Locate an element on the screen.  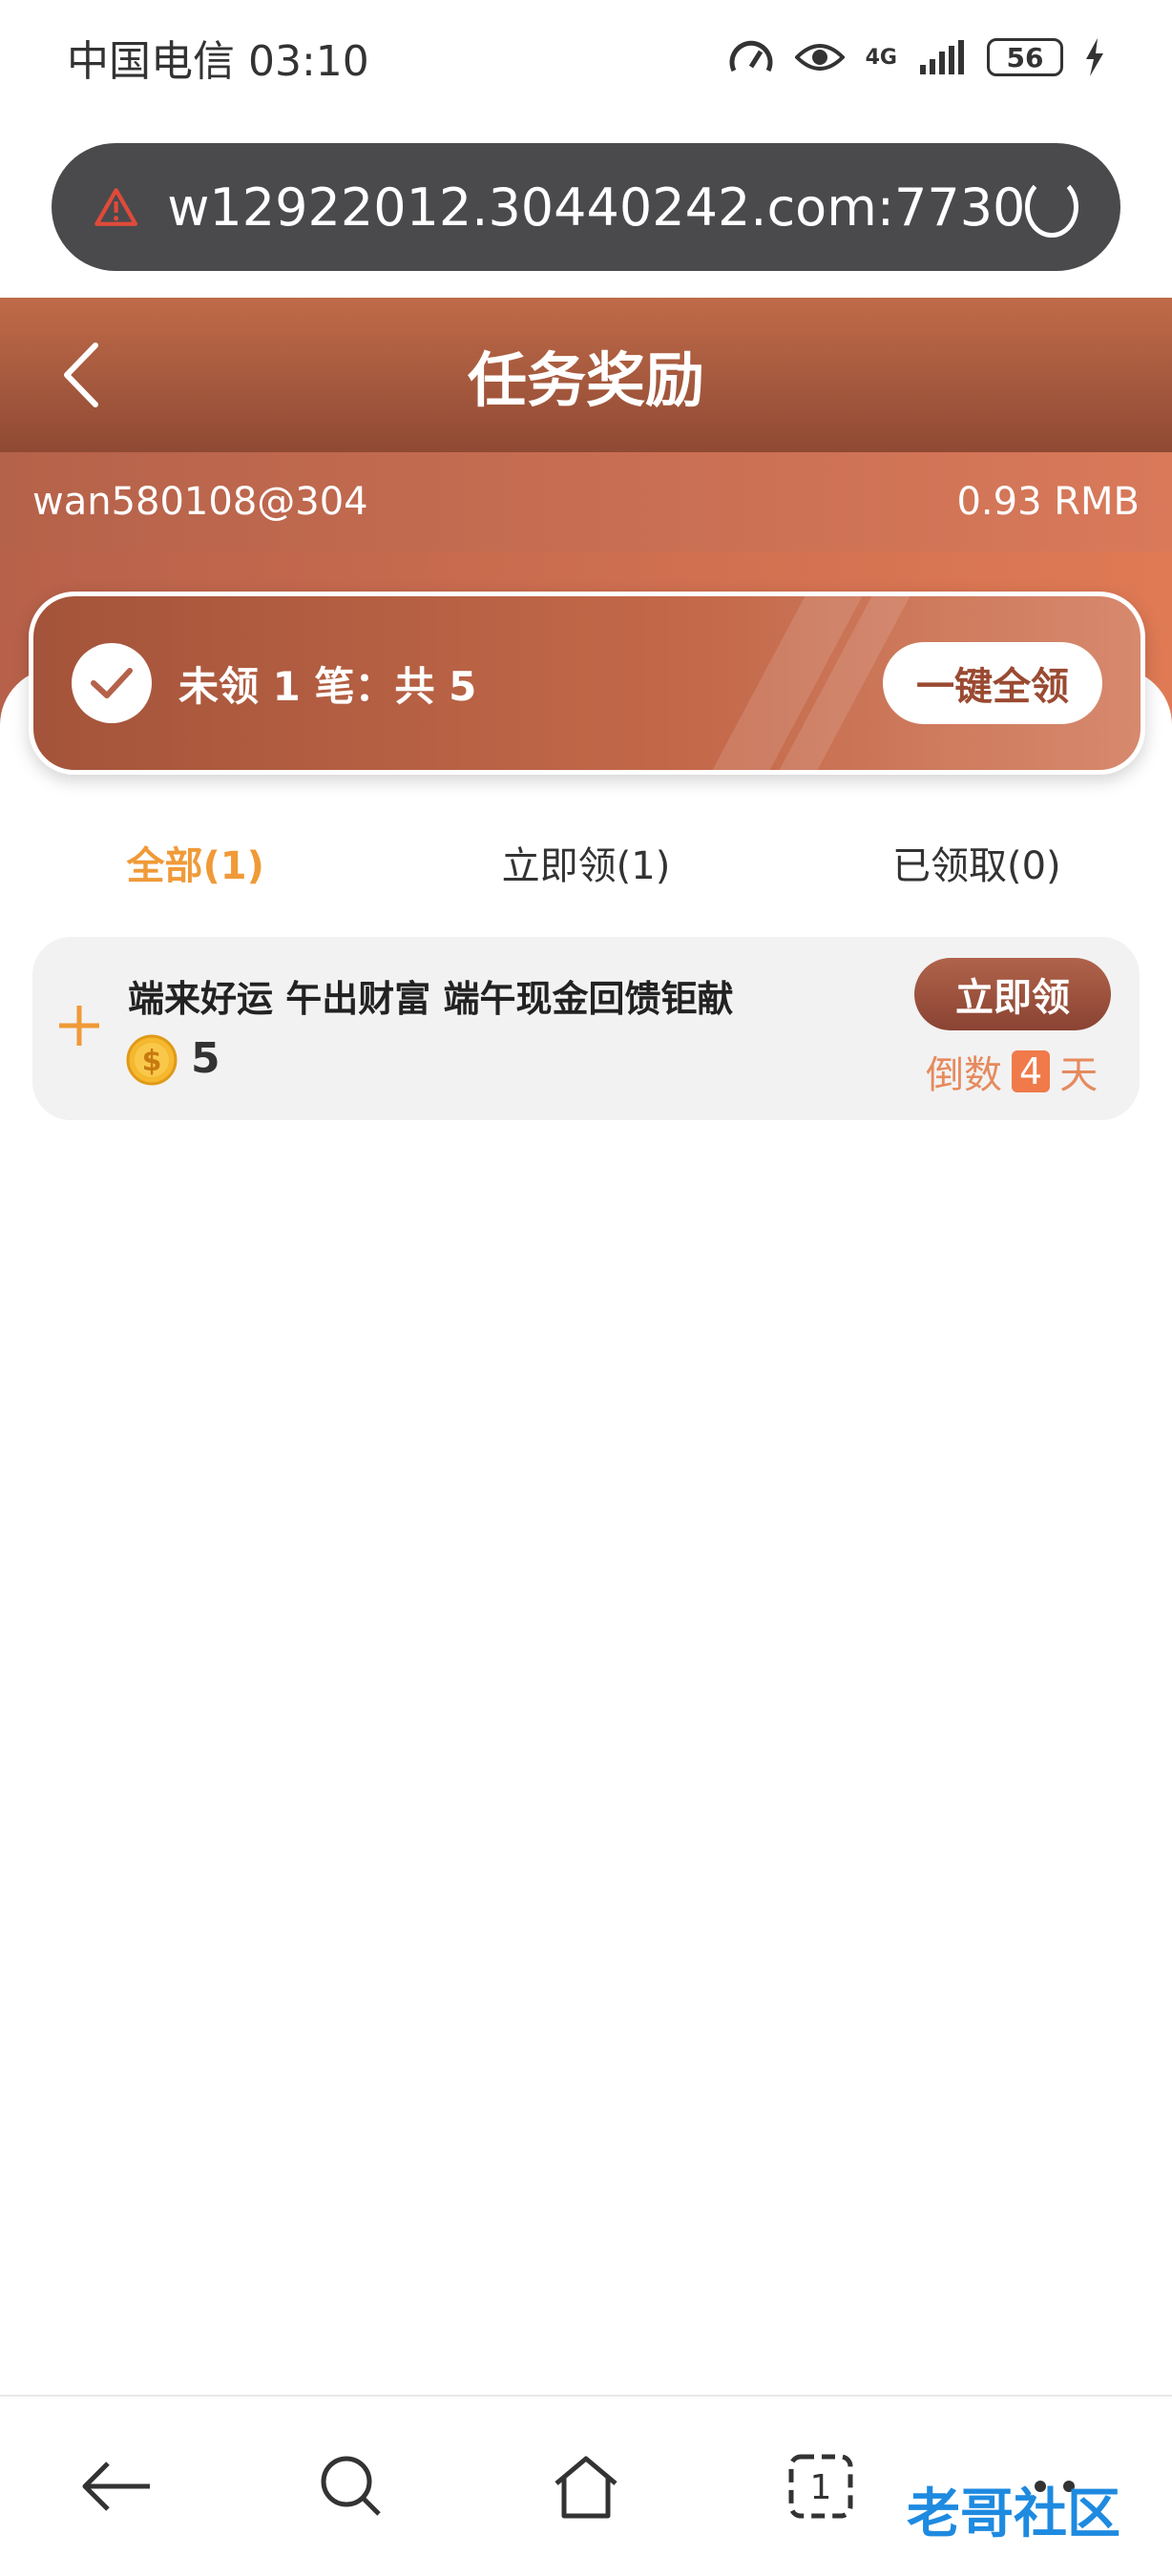
task-title: 端来好运 午出财富 端午现金回馈钜献 is located at coordinates (431, 999).